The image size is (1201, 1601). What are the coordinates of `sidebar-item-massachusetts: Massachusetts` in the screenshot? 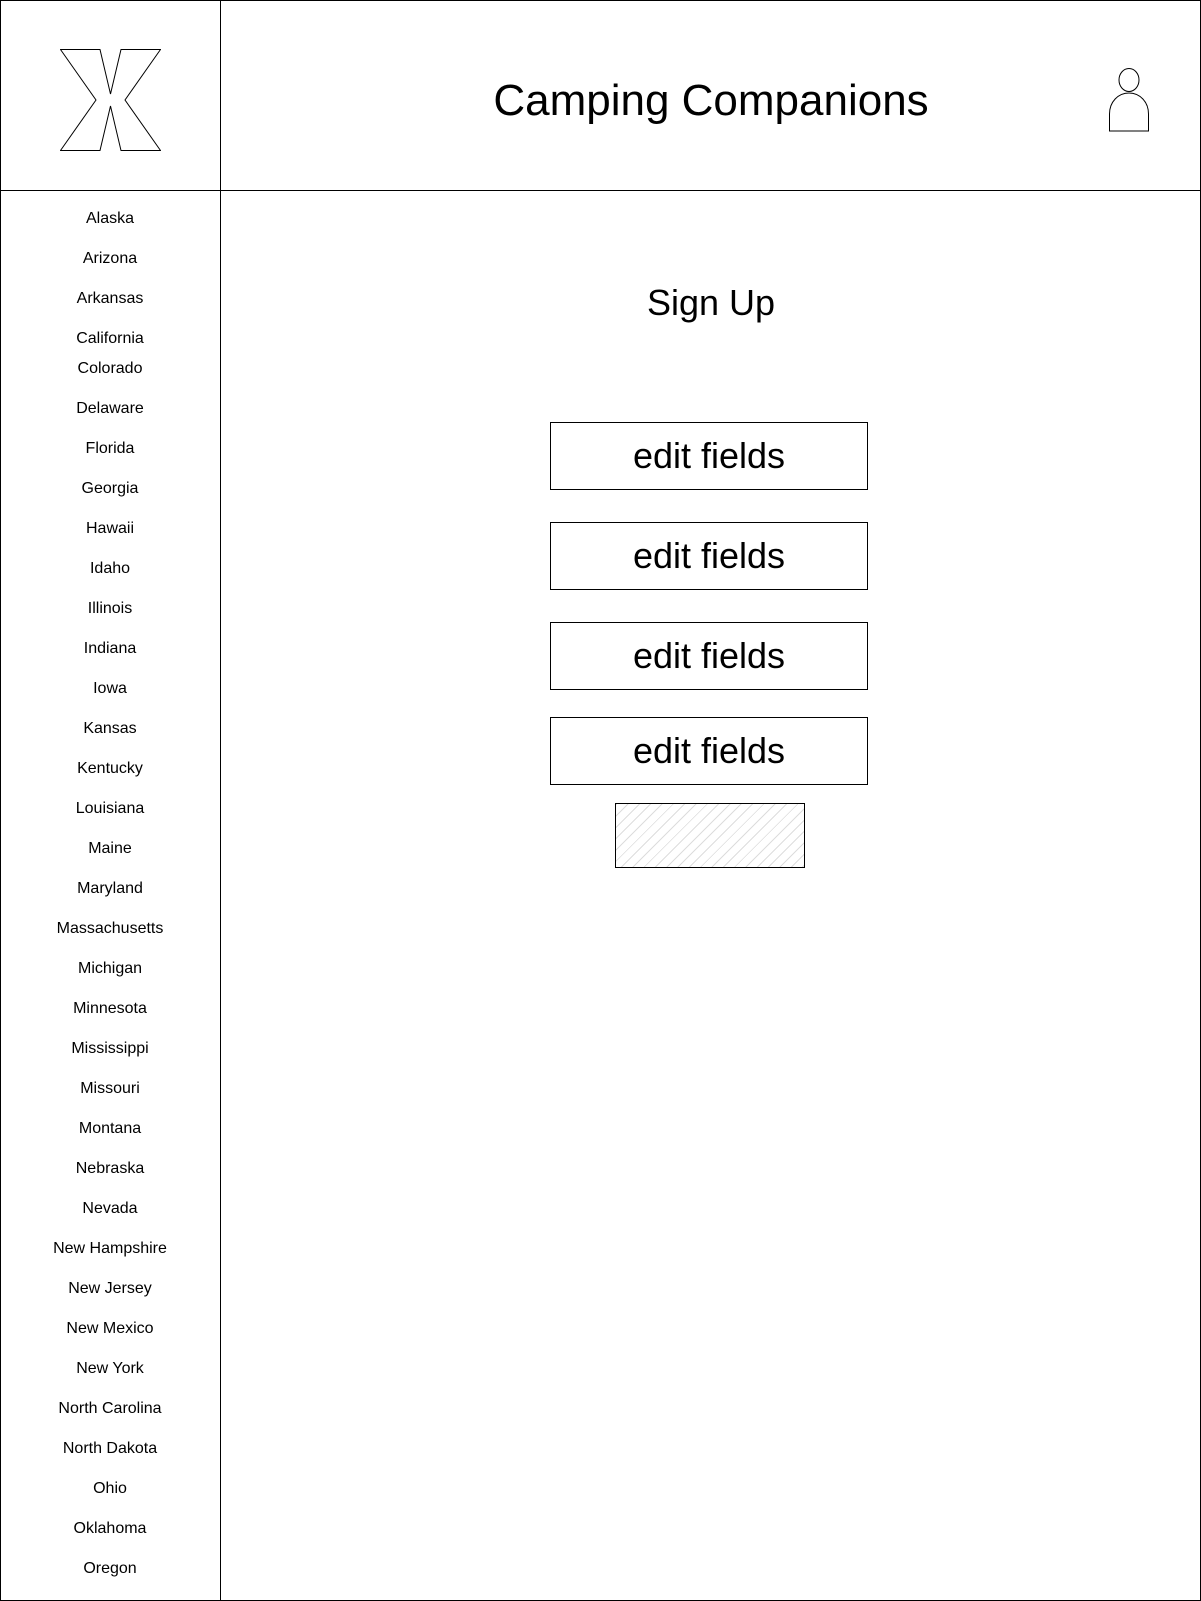 It's located at (110, 929).